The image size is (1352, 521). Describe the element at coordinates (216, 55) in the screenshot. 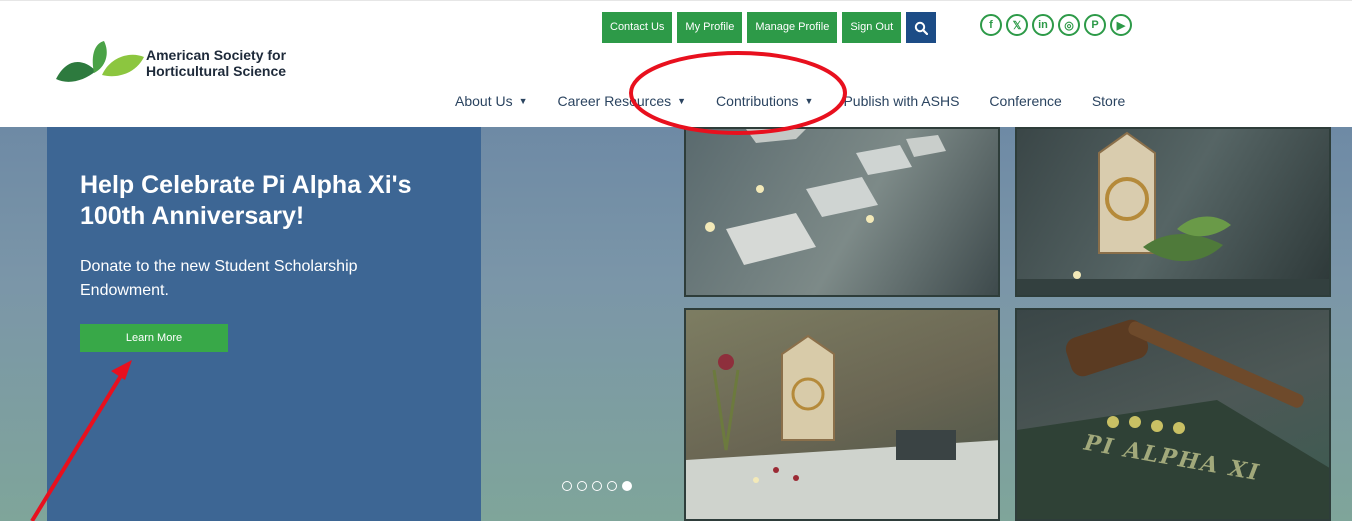

I see `logo-line-1: American Society for` at that location.